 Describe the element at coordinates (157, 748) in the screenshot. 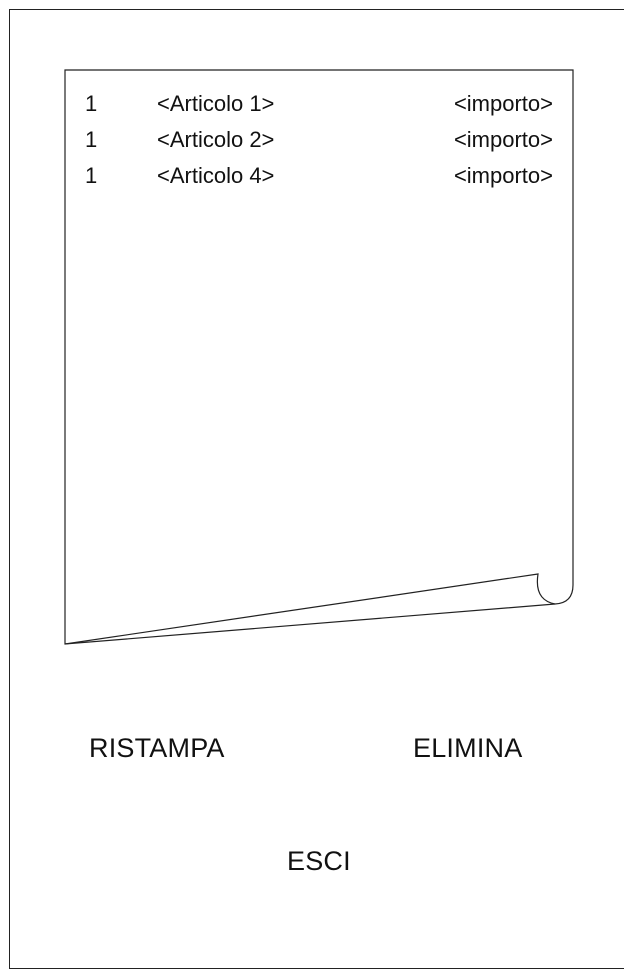

I see `reprint-button: RISTAMPA` at that location.